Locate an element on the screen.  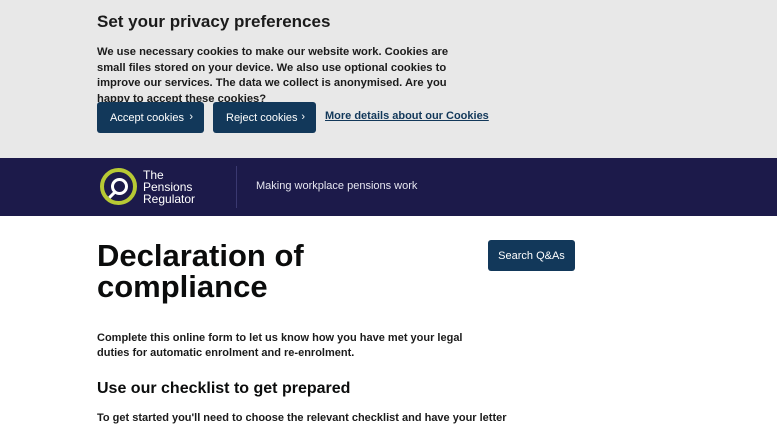
accept-cookies-label: Accept cookies is located at coordinates (147, 117).